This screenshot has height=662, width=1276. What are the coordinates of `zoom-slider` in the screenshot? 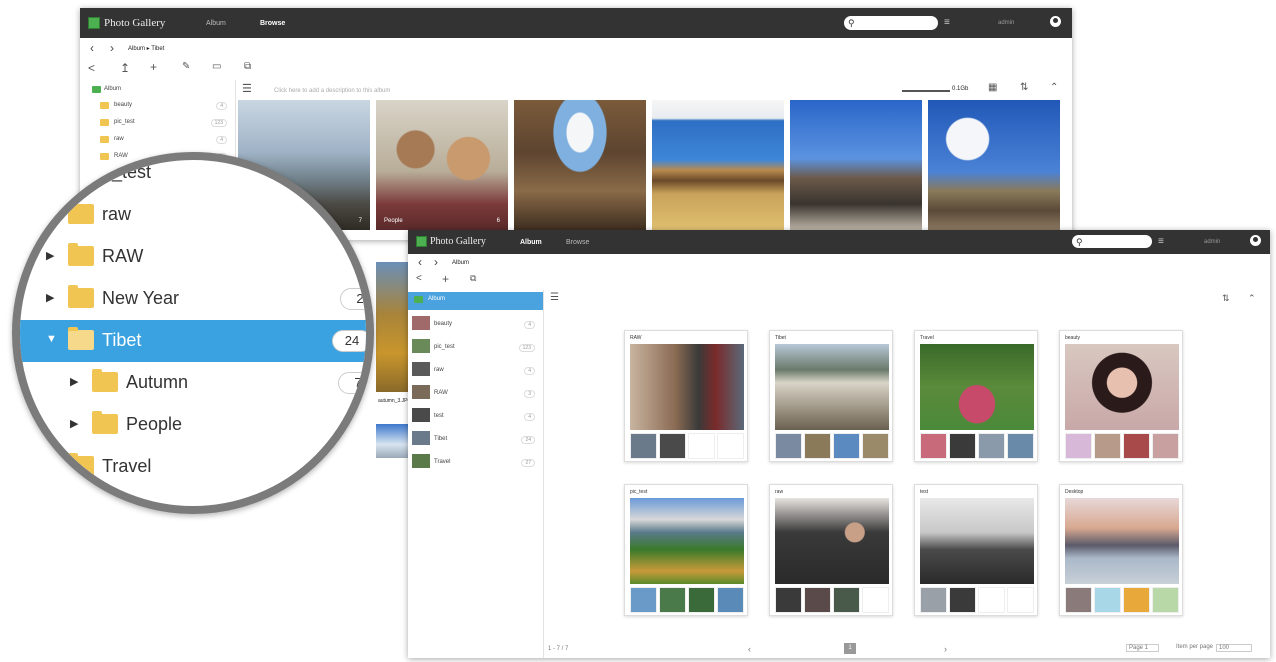 It's located at (926, 91).